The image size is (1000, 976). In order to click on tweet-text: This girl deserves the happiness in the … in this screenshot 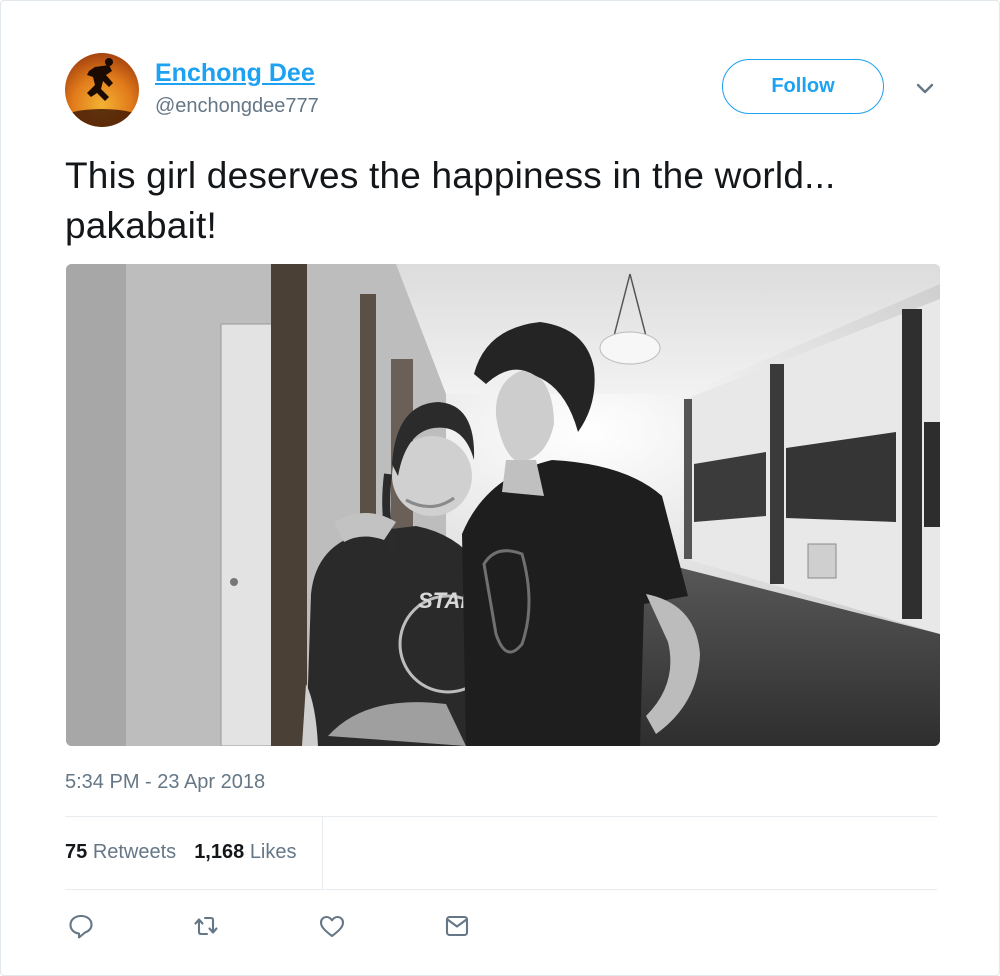, I will do `click(450, 200)`.